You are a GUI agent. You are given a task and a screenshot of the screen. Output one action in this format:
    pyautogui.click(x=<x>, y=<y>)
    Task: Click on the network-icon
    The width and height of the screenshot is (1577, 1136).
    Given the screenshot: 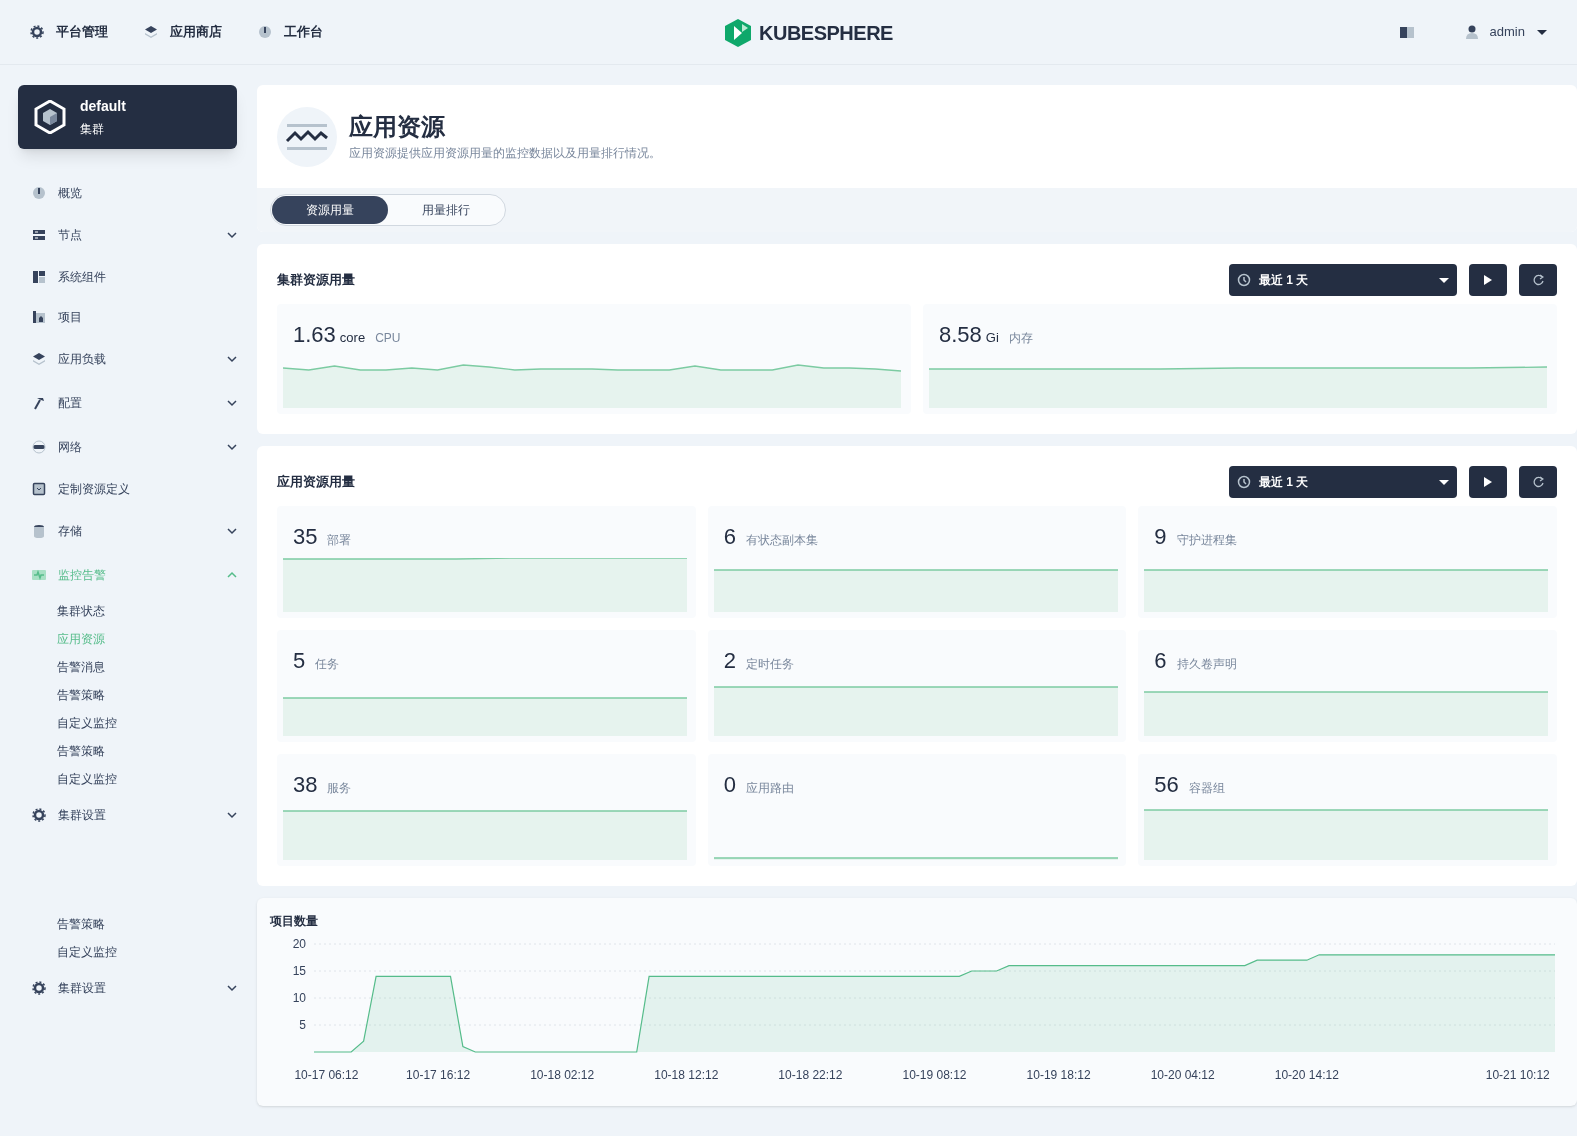 What is the action you would take?
    pyautogui.click(x=39, y=447)
    